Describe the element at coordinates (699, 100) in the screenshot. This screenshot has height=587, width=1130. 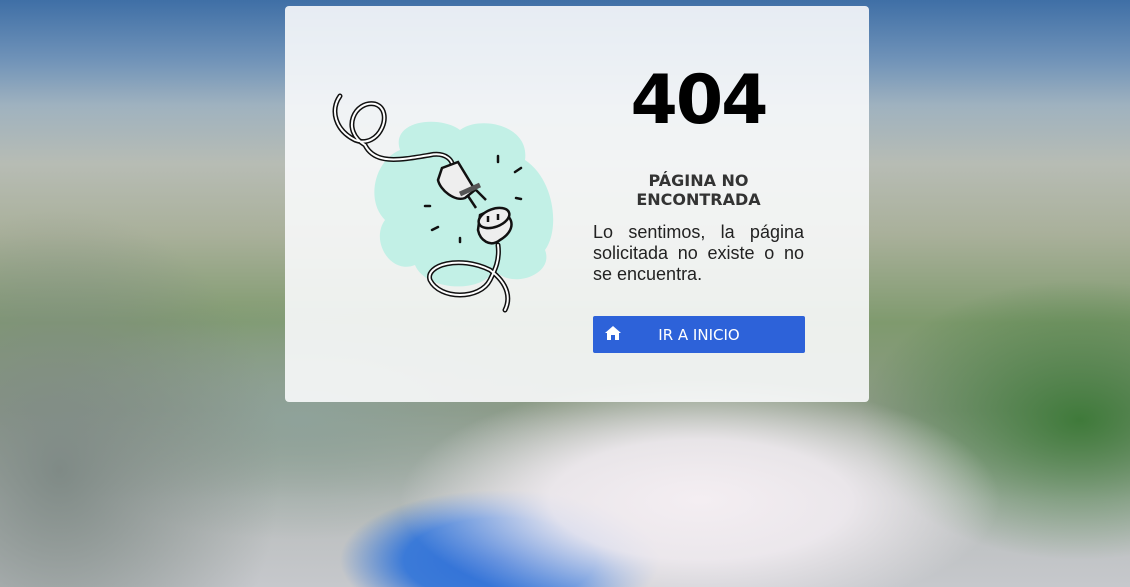
I see `error-code: 404` at that location.